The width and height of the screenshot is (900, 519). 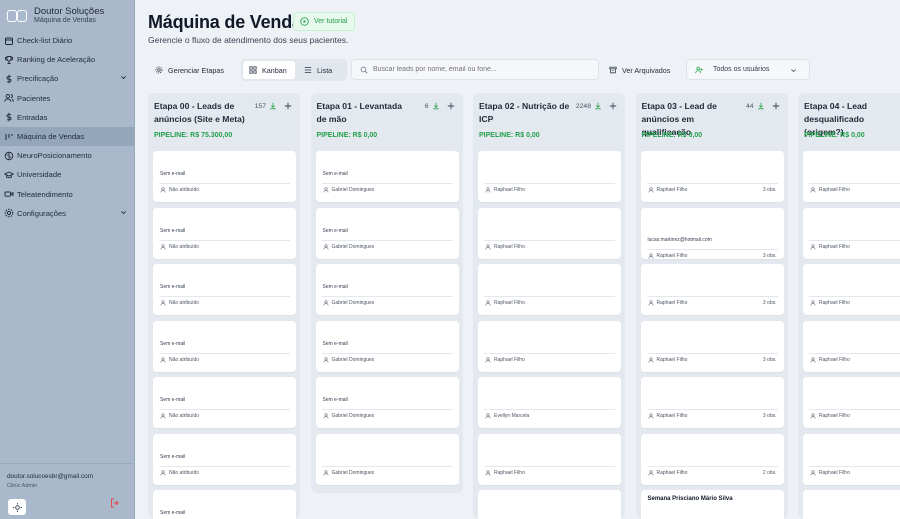 I want to click on archived-button: Ver Arquivados, so click(x=639, y=70).